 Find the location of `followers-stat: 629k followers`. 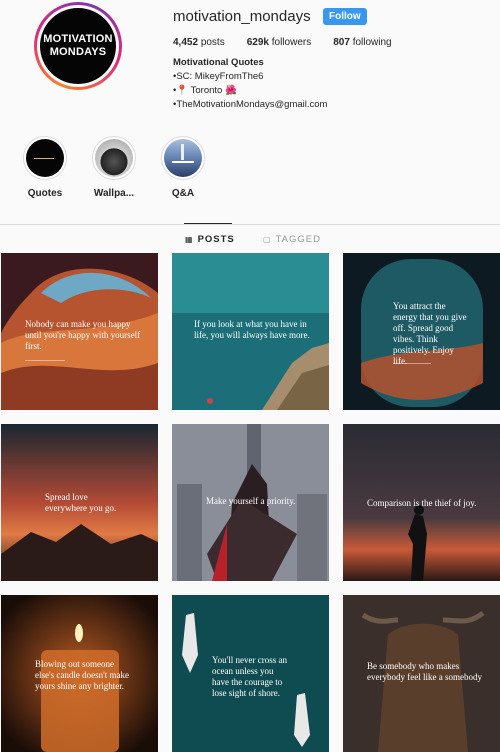

followers-stat: 629k followers is located at coordinates (279, 42).